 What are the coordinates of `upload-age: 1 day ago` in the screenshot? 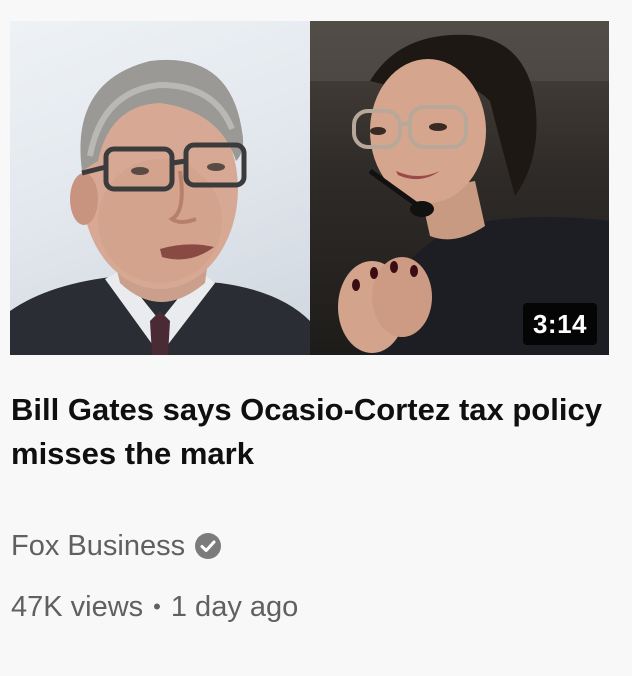 It's located at (234, 607).